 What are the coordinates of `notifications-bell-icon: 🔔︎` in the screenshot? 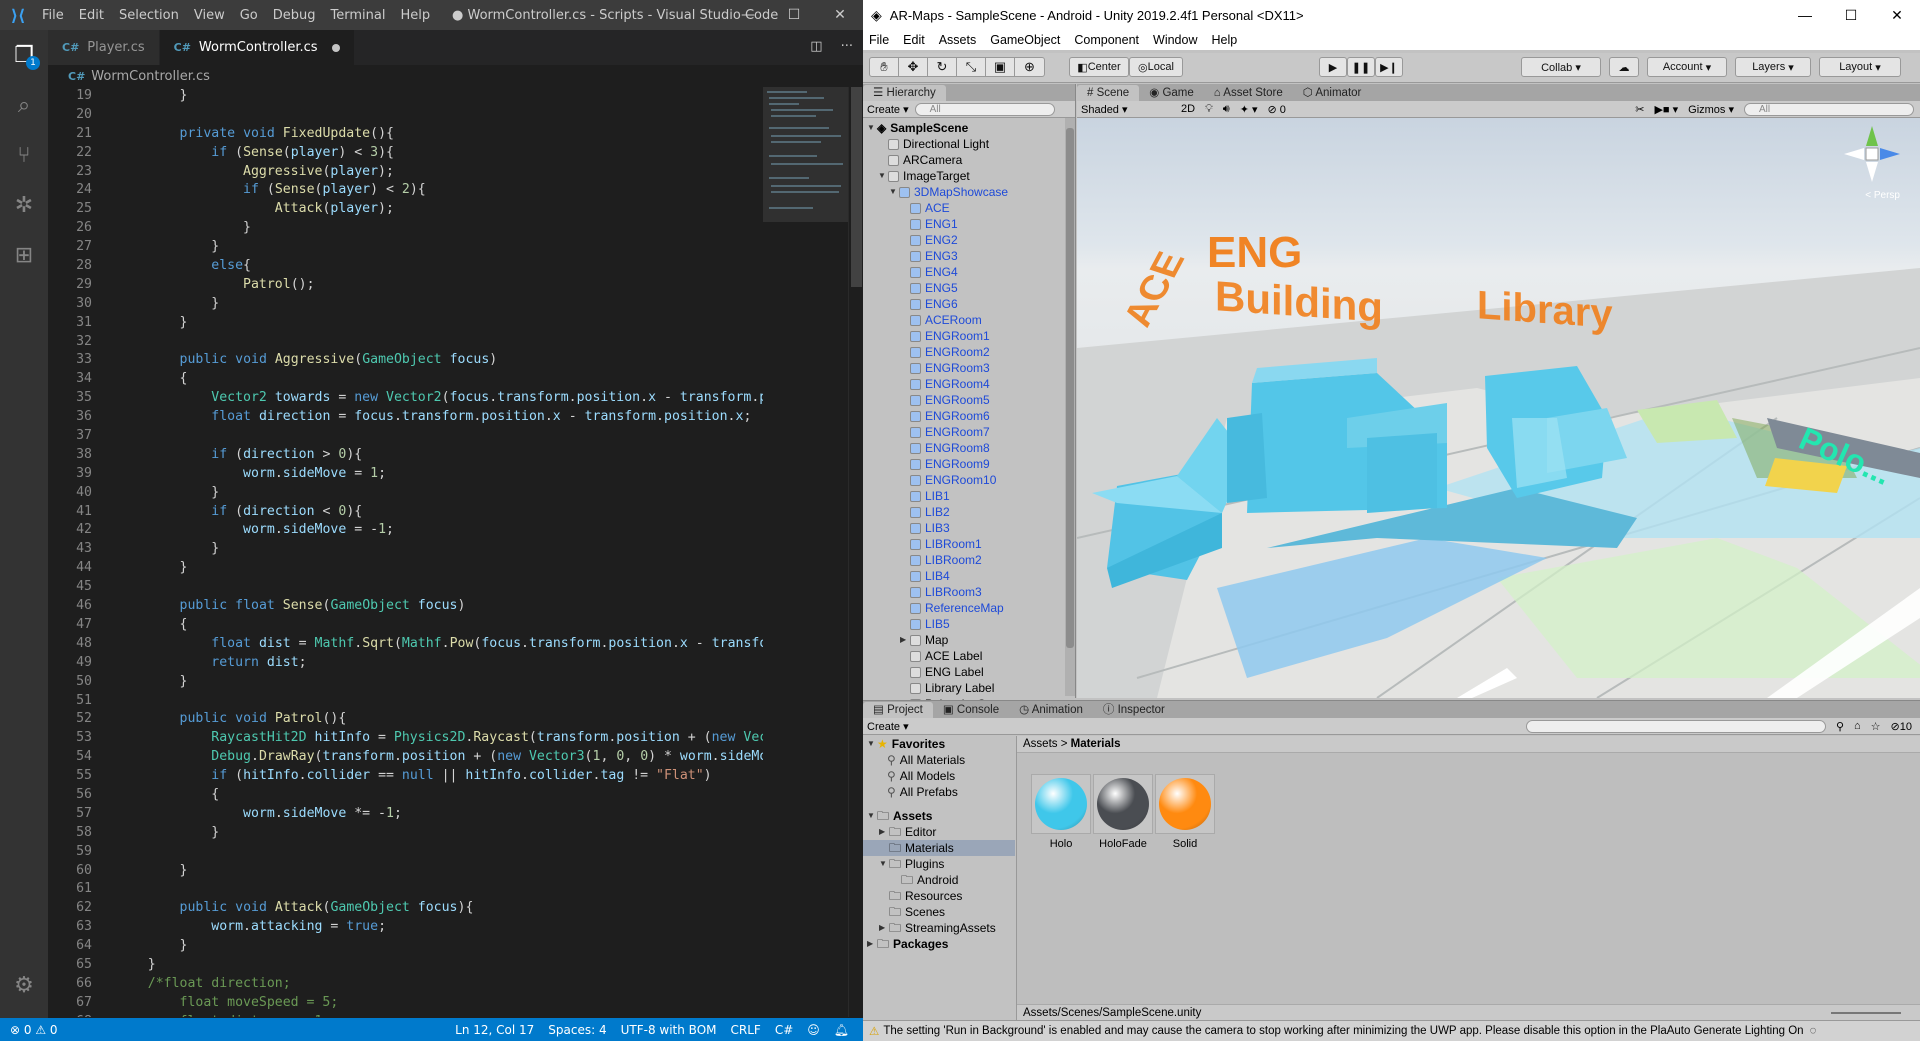 It's located at (841, 1030).